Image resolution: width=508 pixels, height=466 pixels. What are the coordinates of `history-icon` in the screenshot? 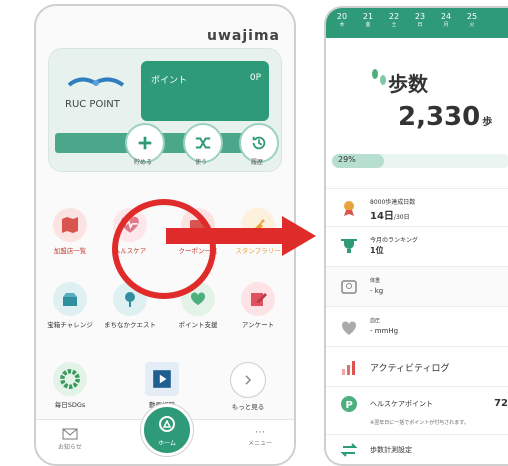 It's located at (259, 143).